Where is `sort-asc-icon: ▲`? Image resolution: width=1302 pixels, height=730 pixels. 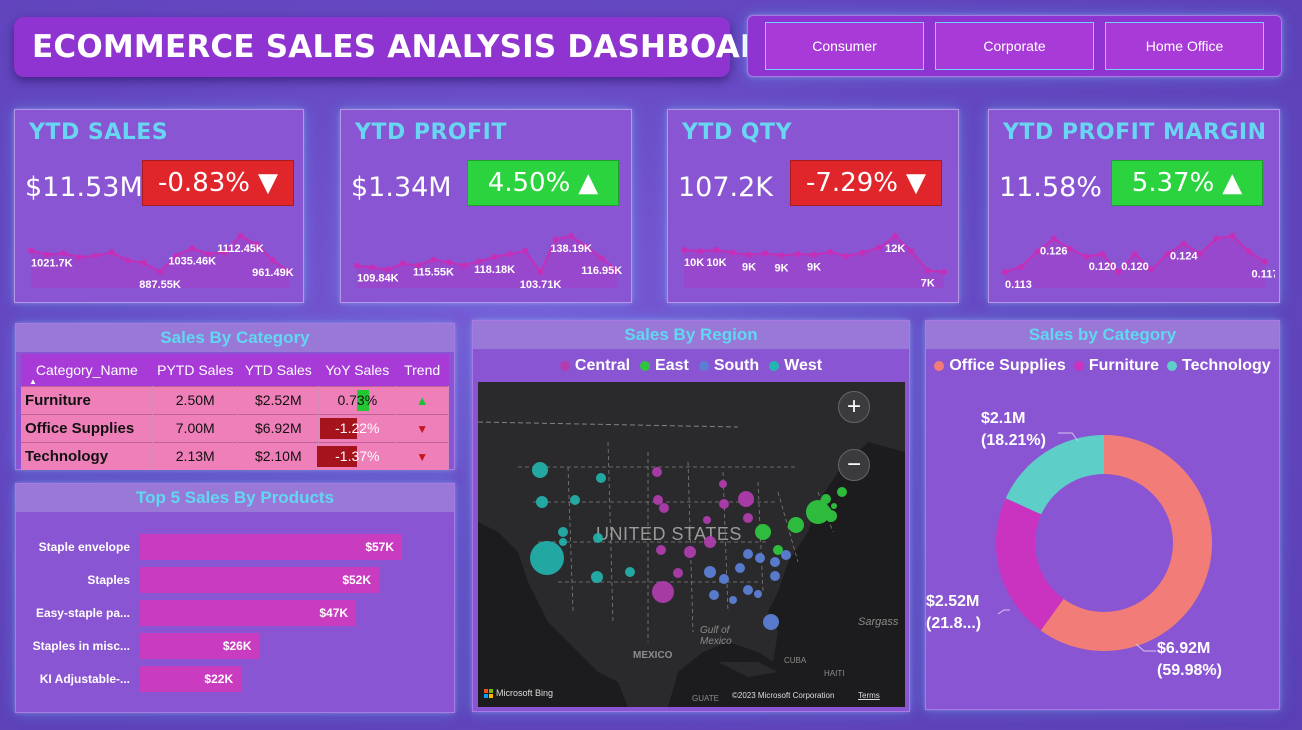
sort-asc-icon: ▲ is located at coordinates (33, 381).